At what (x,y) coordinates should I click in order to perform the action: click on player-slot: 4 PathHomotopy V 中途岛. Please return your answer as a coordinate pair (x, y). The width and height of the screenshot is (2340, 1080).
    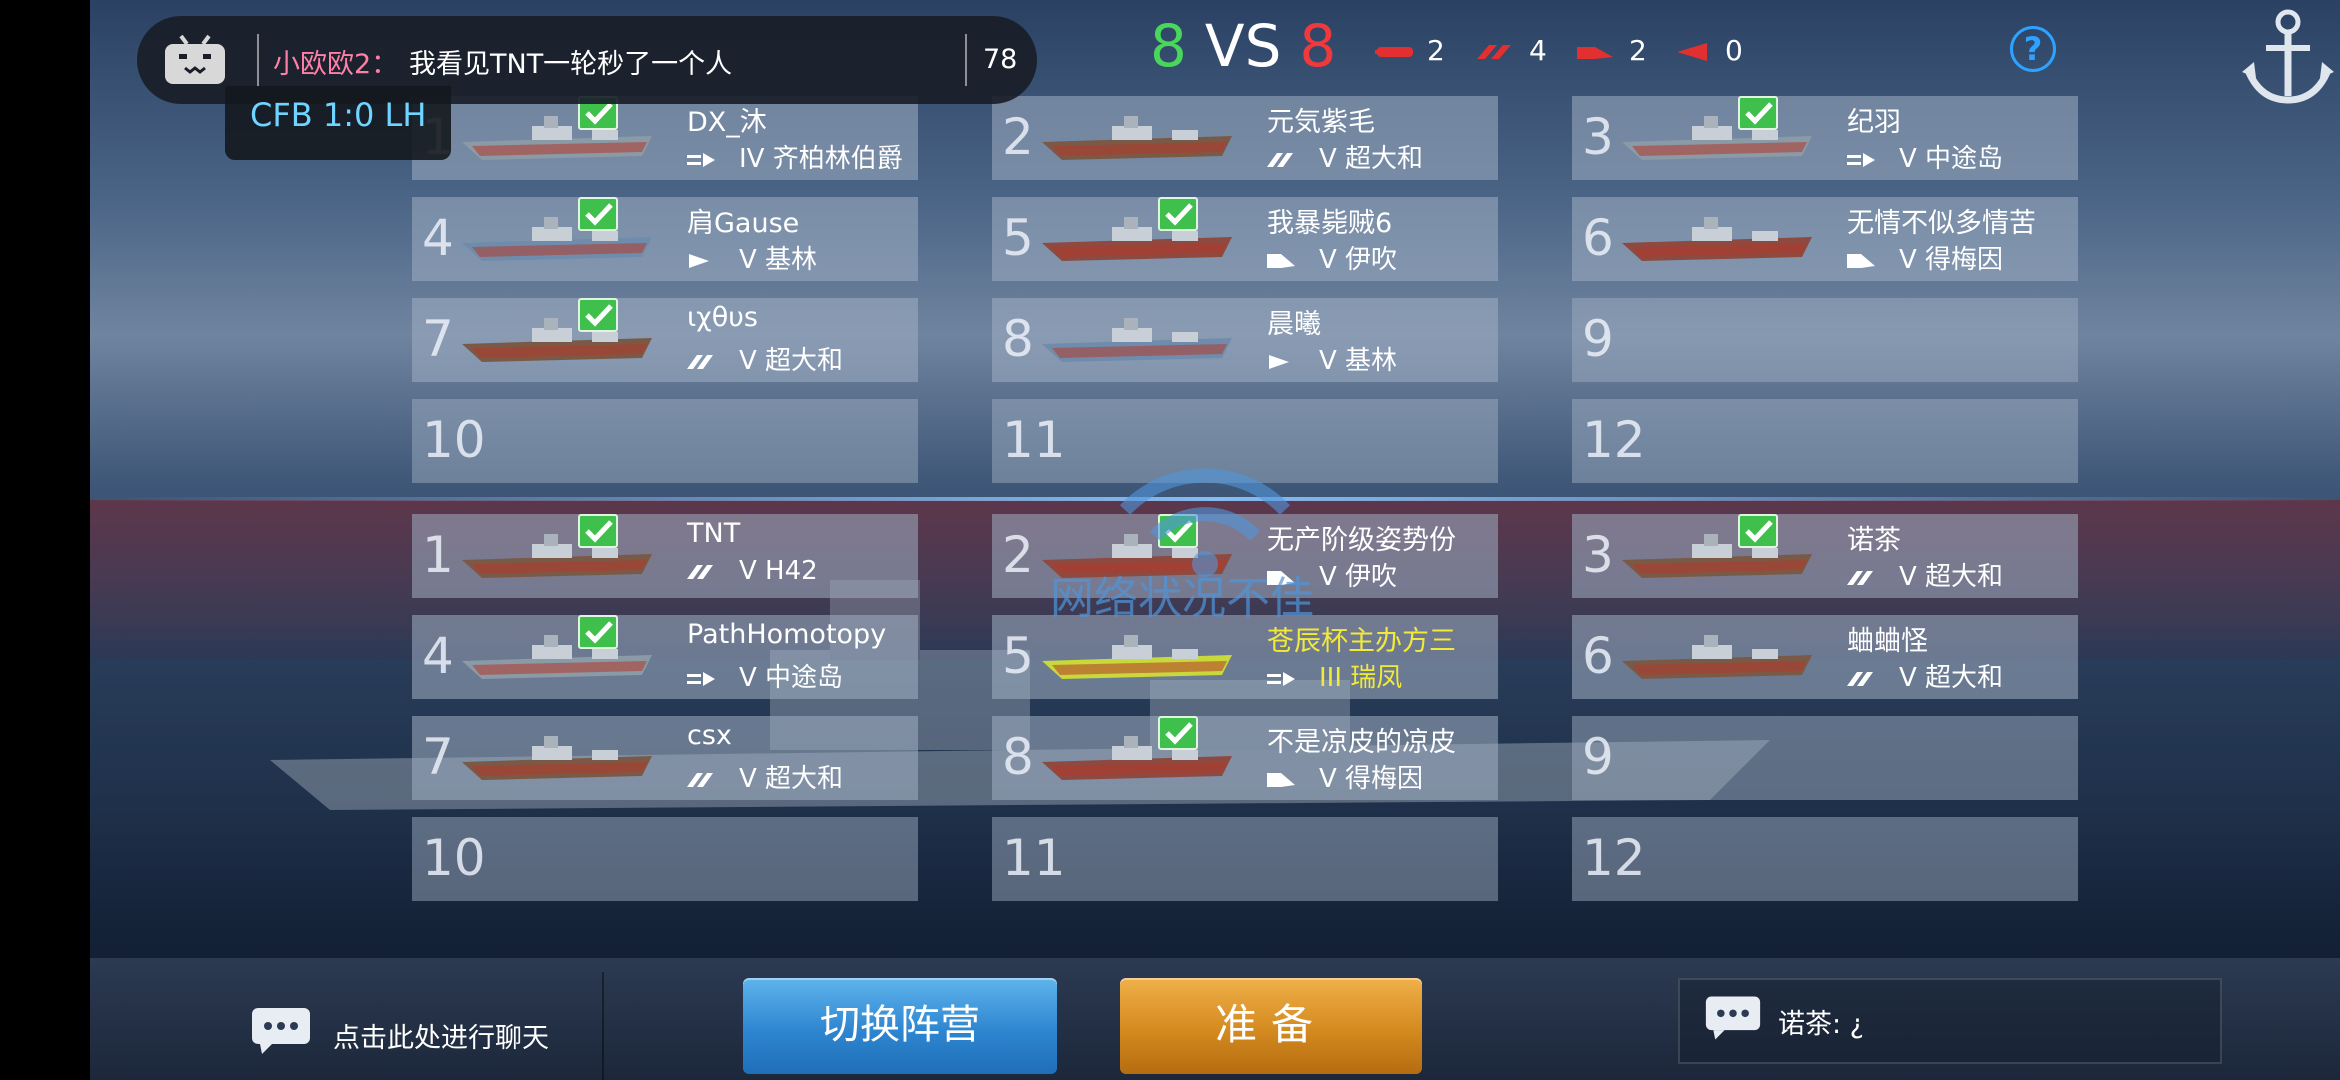
    Looking at the image, I should click on (665, 657).